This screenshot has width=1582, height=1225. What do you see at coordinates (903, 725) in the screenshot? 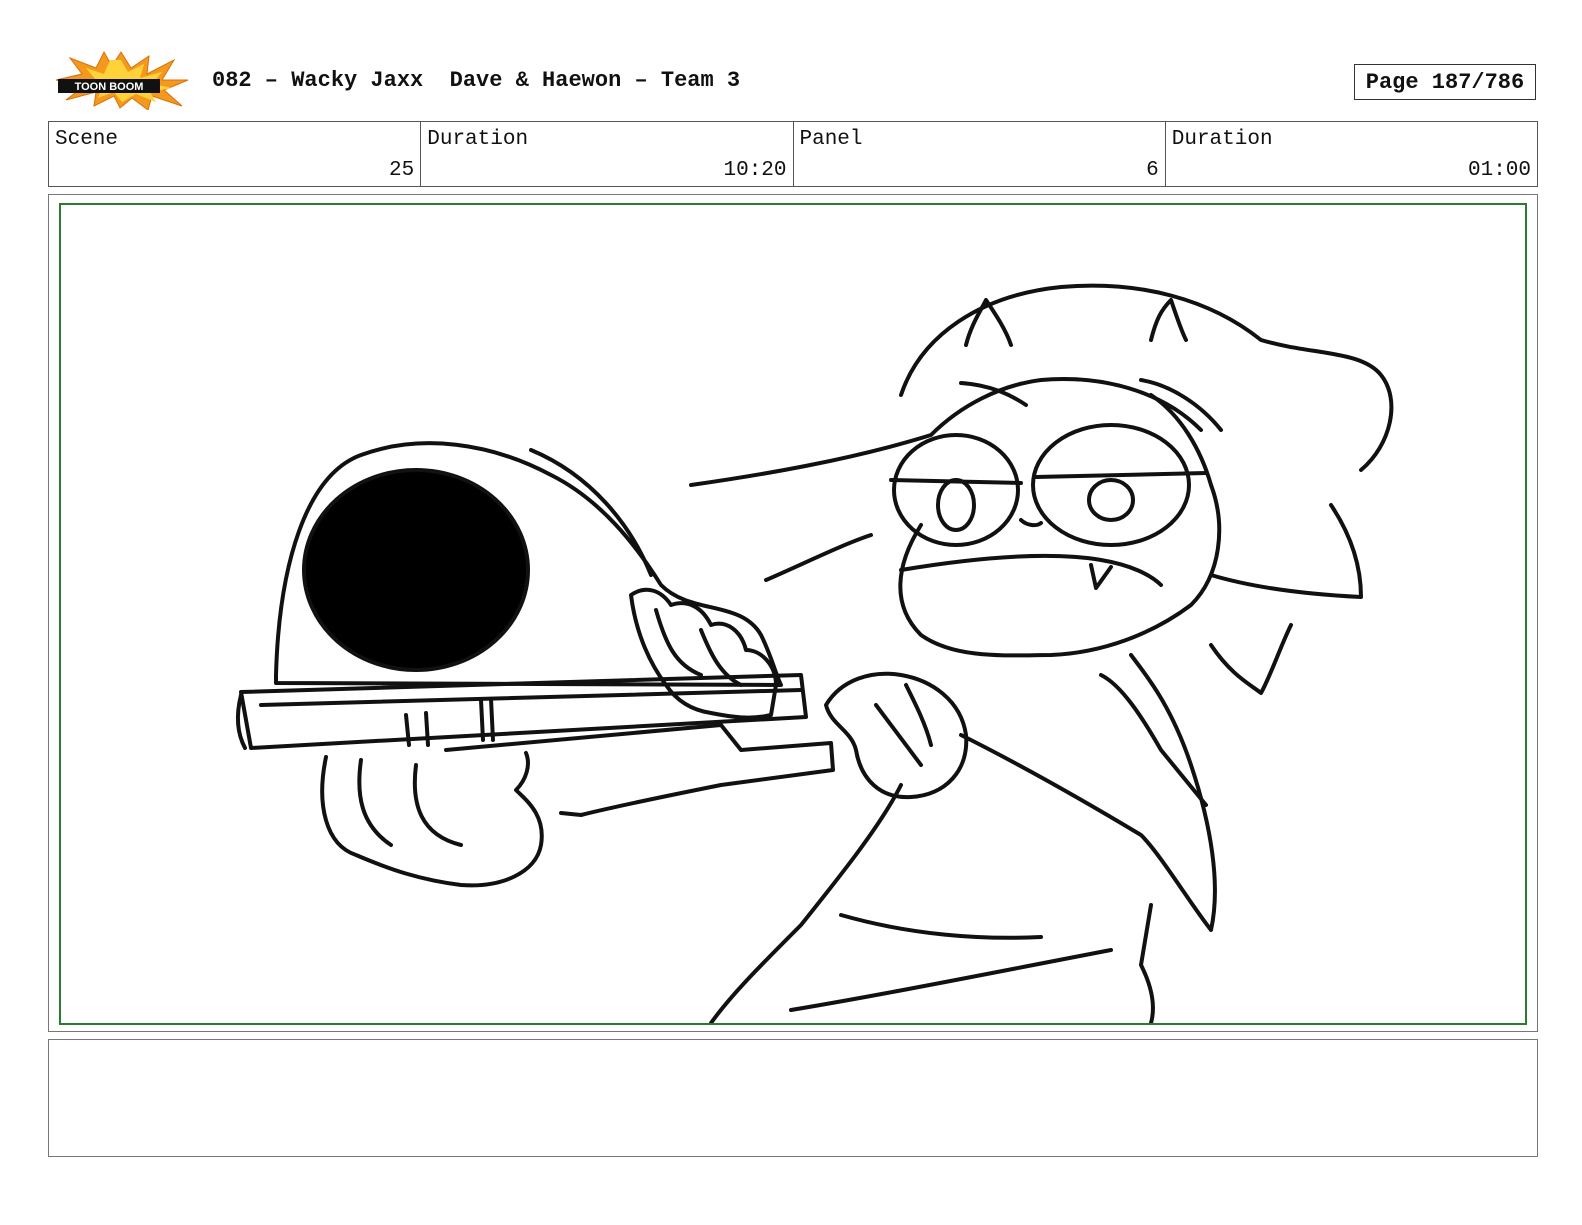
I see `trigger-hand-fingers` at bounding box center [903, 725].